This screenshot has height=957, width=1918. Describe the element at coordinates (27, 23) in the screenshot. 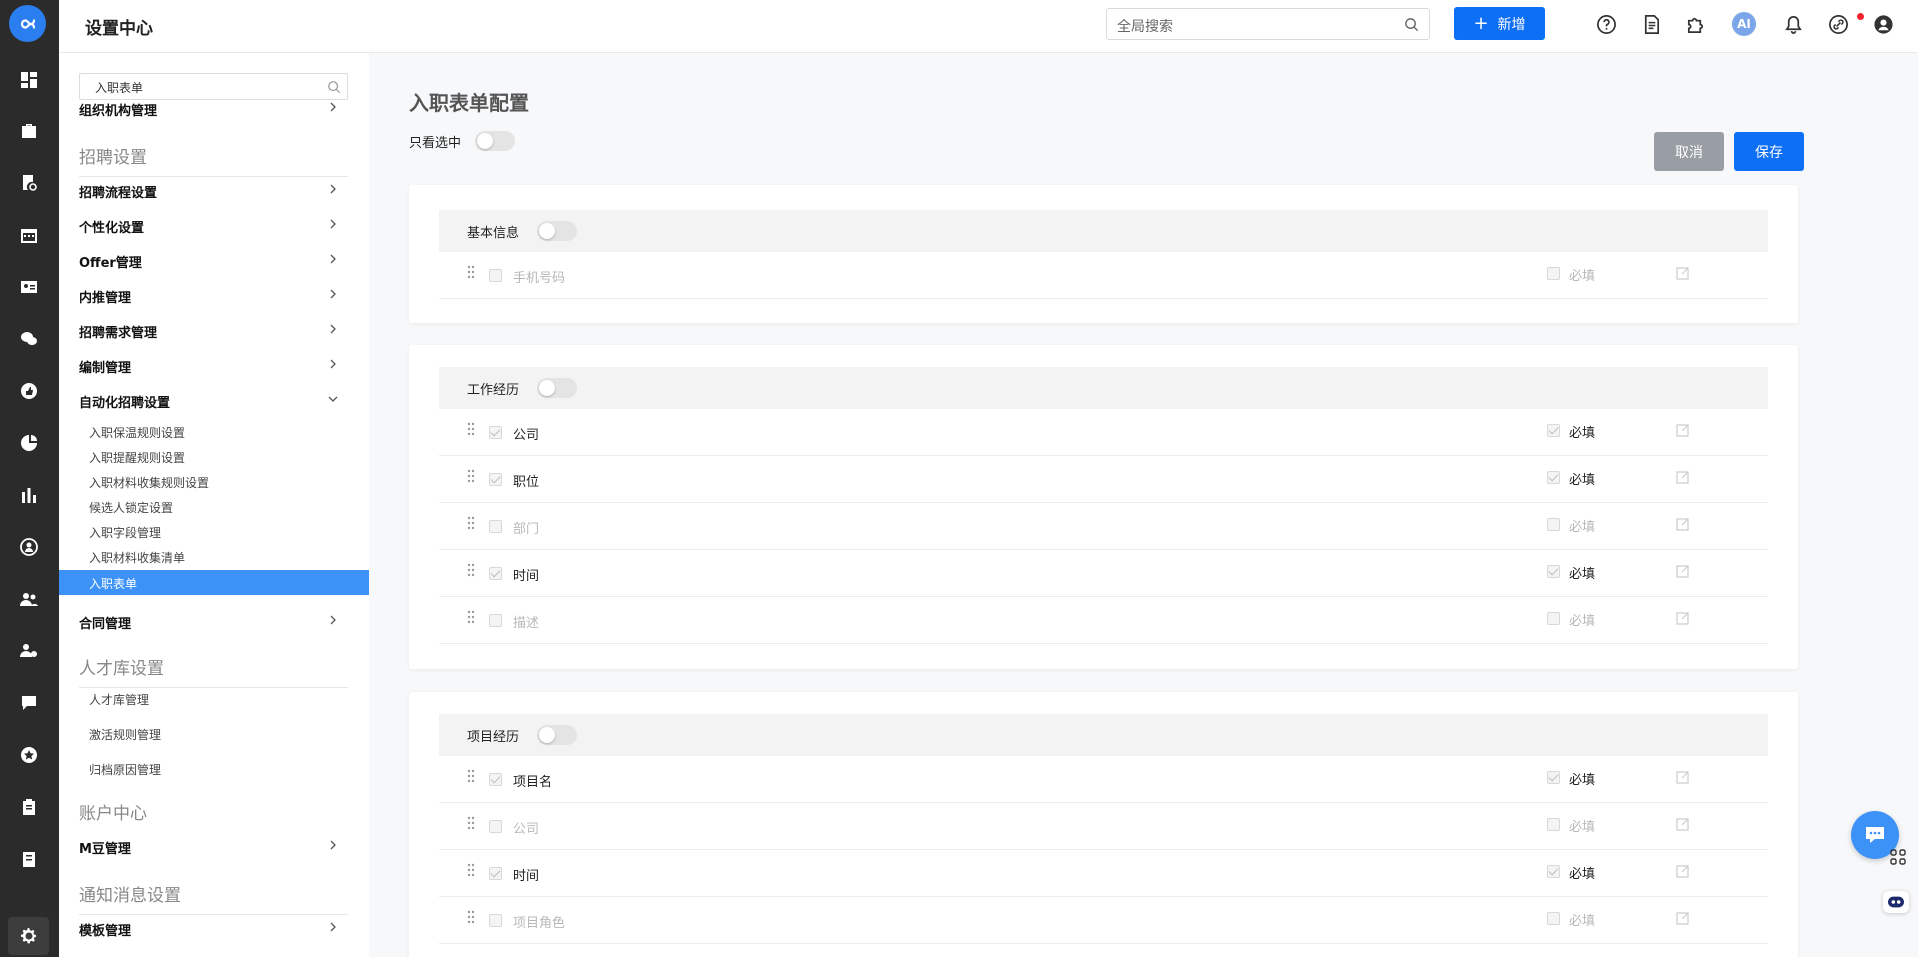

I see `app-logo` at that location.